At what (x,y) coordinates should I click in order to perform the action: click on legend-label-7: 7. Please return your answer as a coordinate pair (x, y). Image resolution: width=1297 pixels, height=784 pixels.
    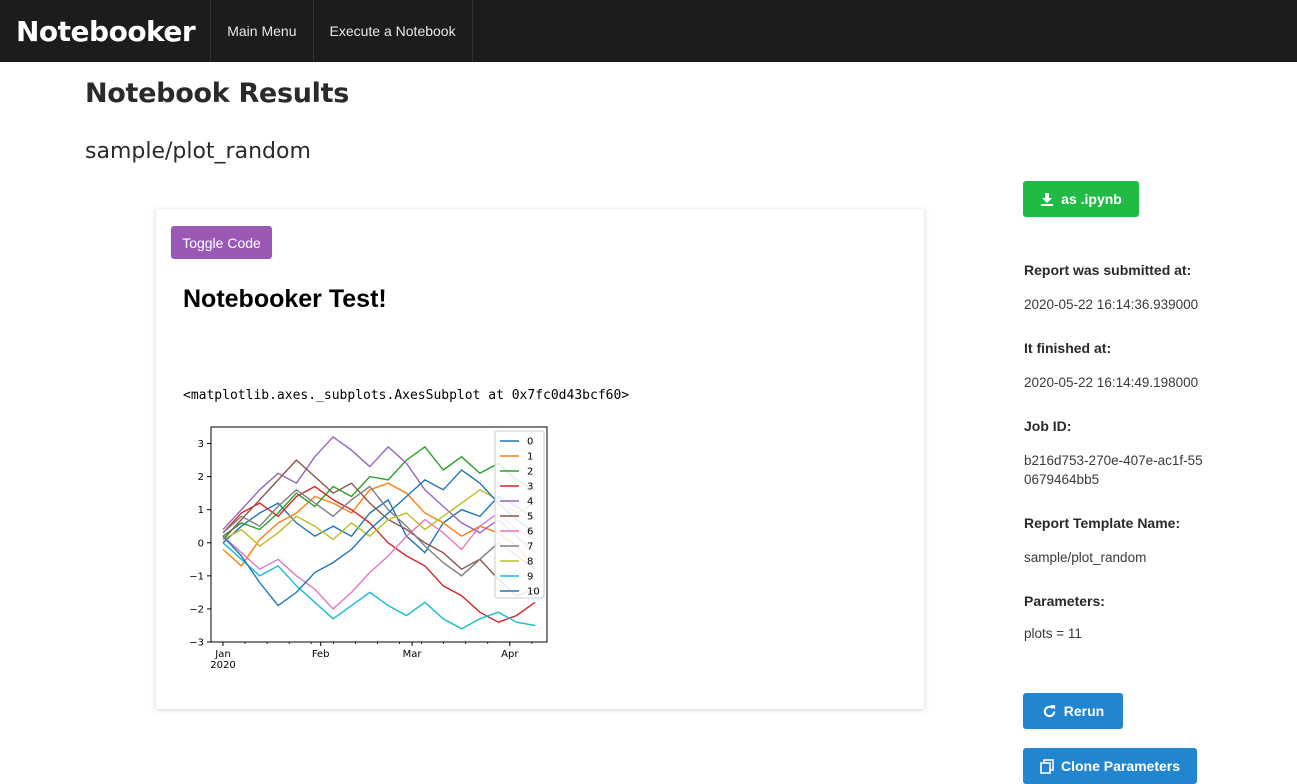
    Looking at the image, I should click on (530, 547).